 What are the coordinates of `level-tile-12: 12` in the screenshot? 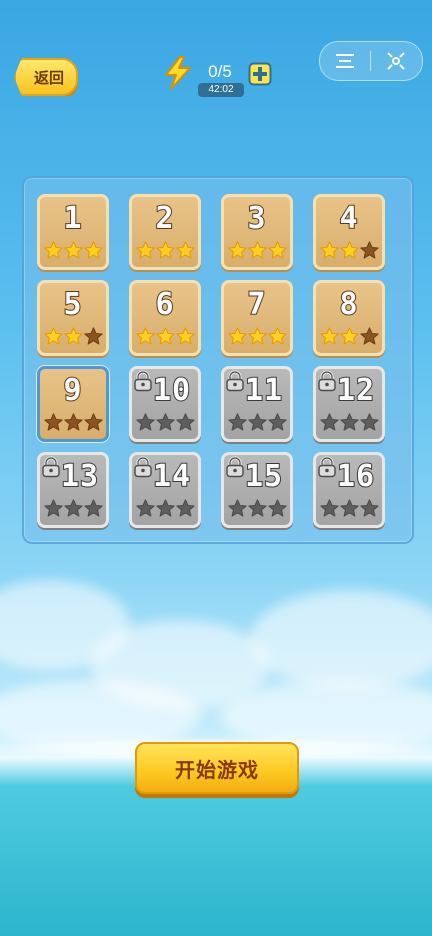 It's located at (349, 404).